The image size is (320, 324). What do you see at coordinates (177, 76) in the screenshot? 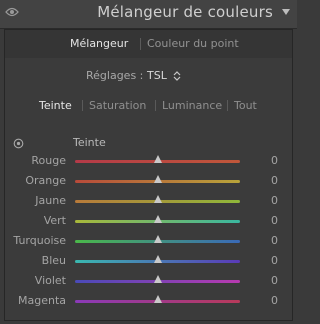
I see `up-down-arrows-icon` at bounding box center [177, 76].